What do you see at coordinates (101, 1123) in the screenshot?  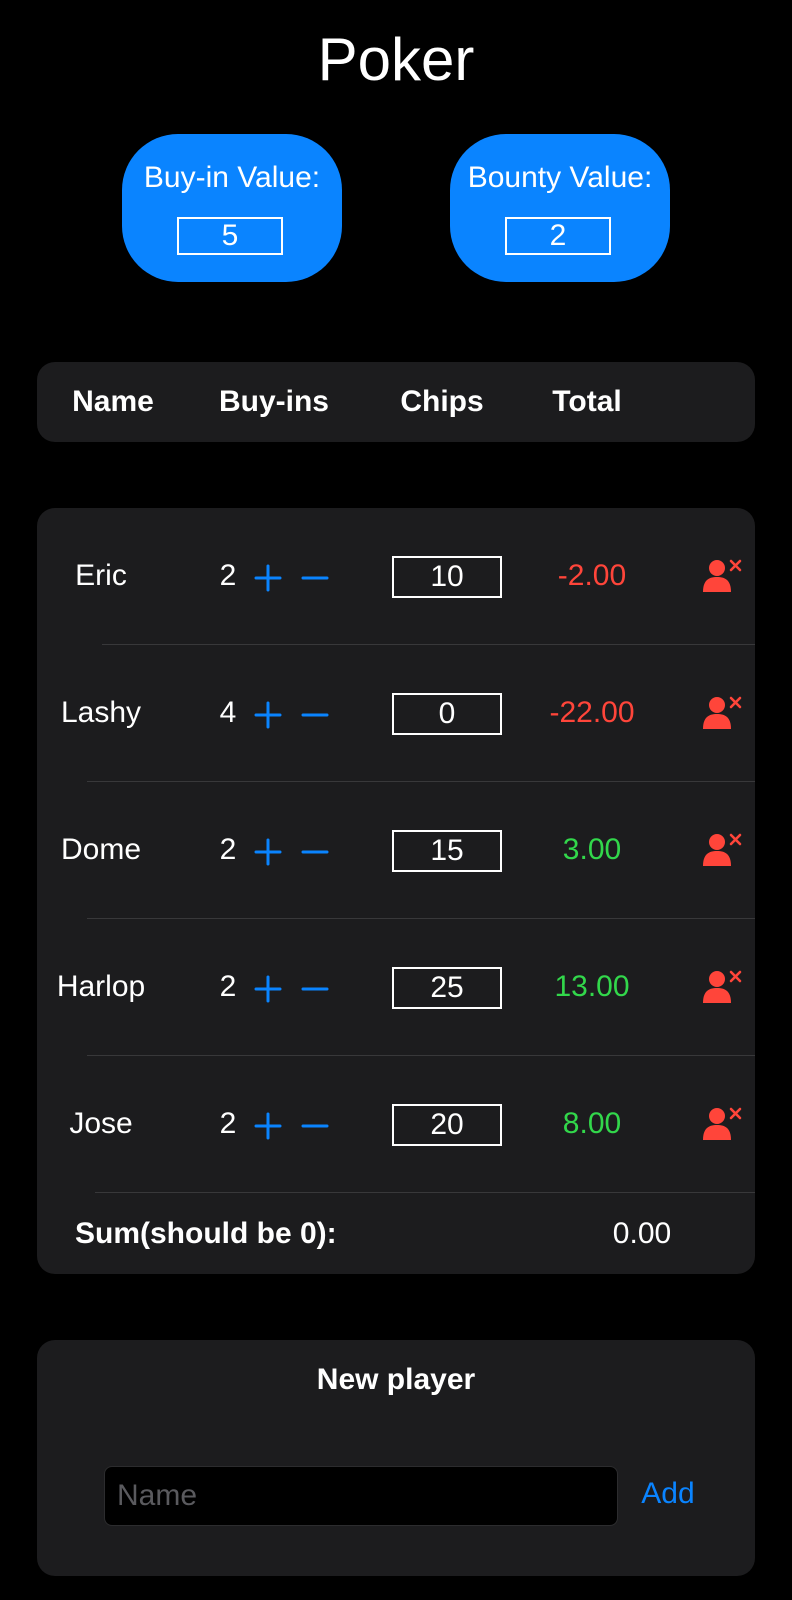 I see `player-name: Jose` at bounding box center [101, 1123].